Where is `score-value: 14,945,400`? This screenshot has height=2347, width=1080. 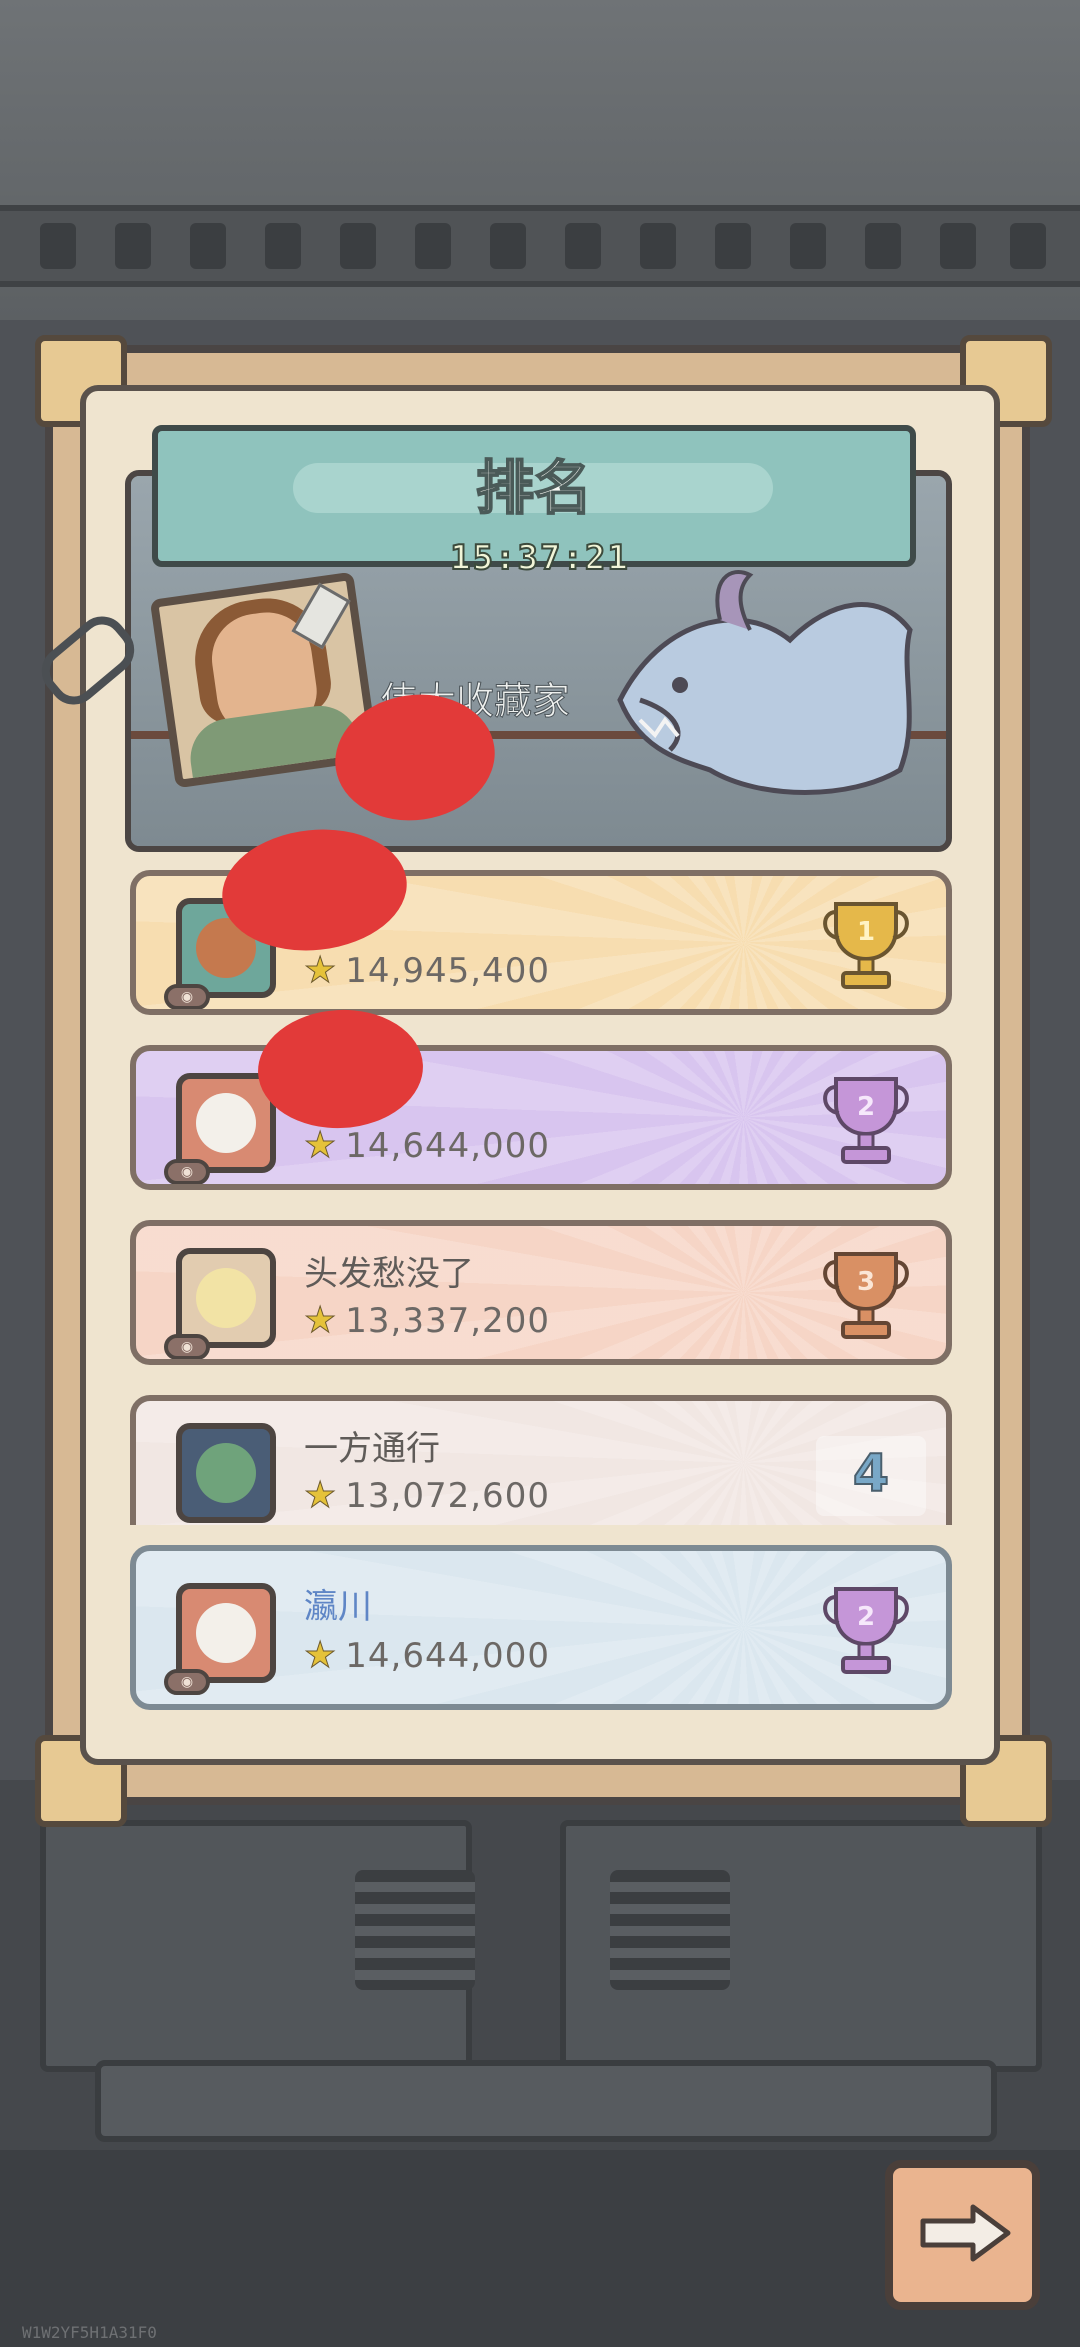 score-value: 14,945,400 is located at coordinates (447, 971).